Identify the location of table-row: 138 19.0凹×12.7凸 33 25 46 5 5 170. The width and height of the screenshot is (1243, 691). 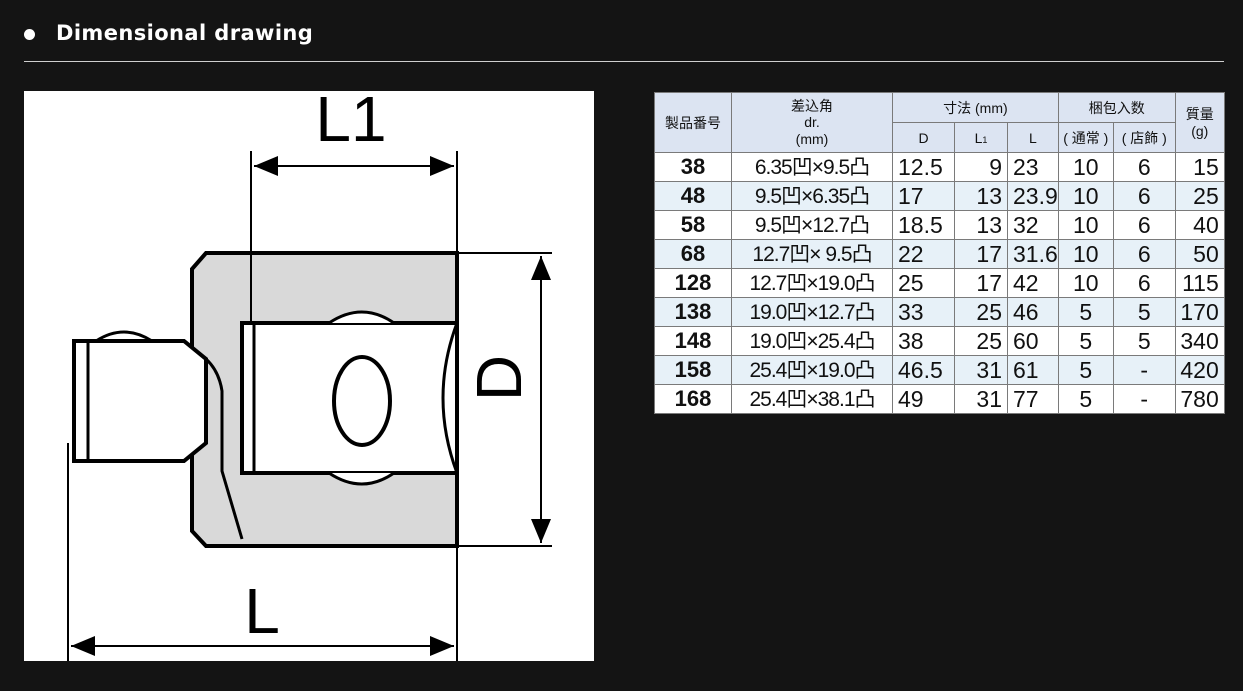
(939, 312).